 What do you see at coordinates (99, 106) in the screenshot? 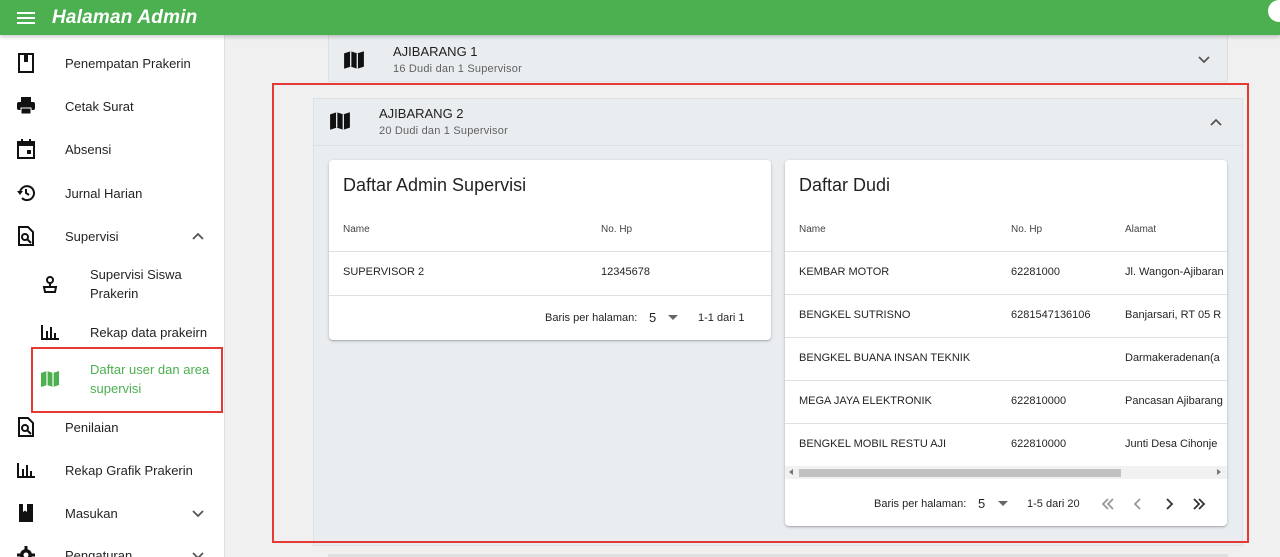
I see `sidebar-item-label: Cetak Surat` at bounding box center [99, 106].